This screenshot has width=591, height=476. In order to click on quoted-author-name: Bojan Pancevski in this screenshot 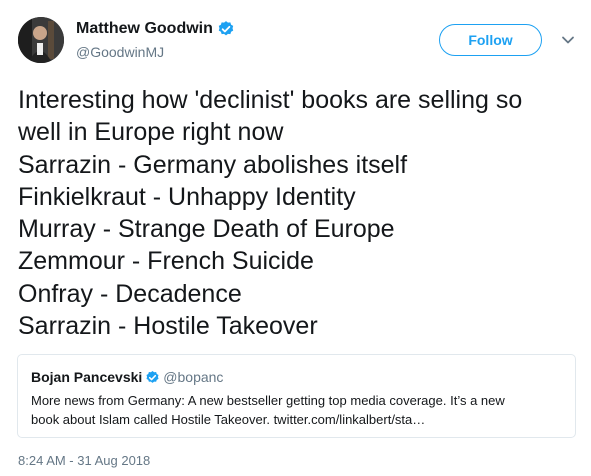, I will do `click(87, 377)`.